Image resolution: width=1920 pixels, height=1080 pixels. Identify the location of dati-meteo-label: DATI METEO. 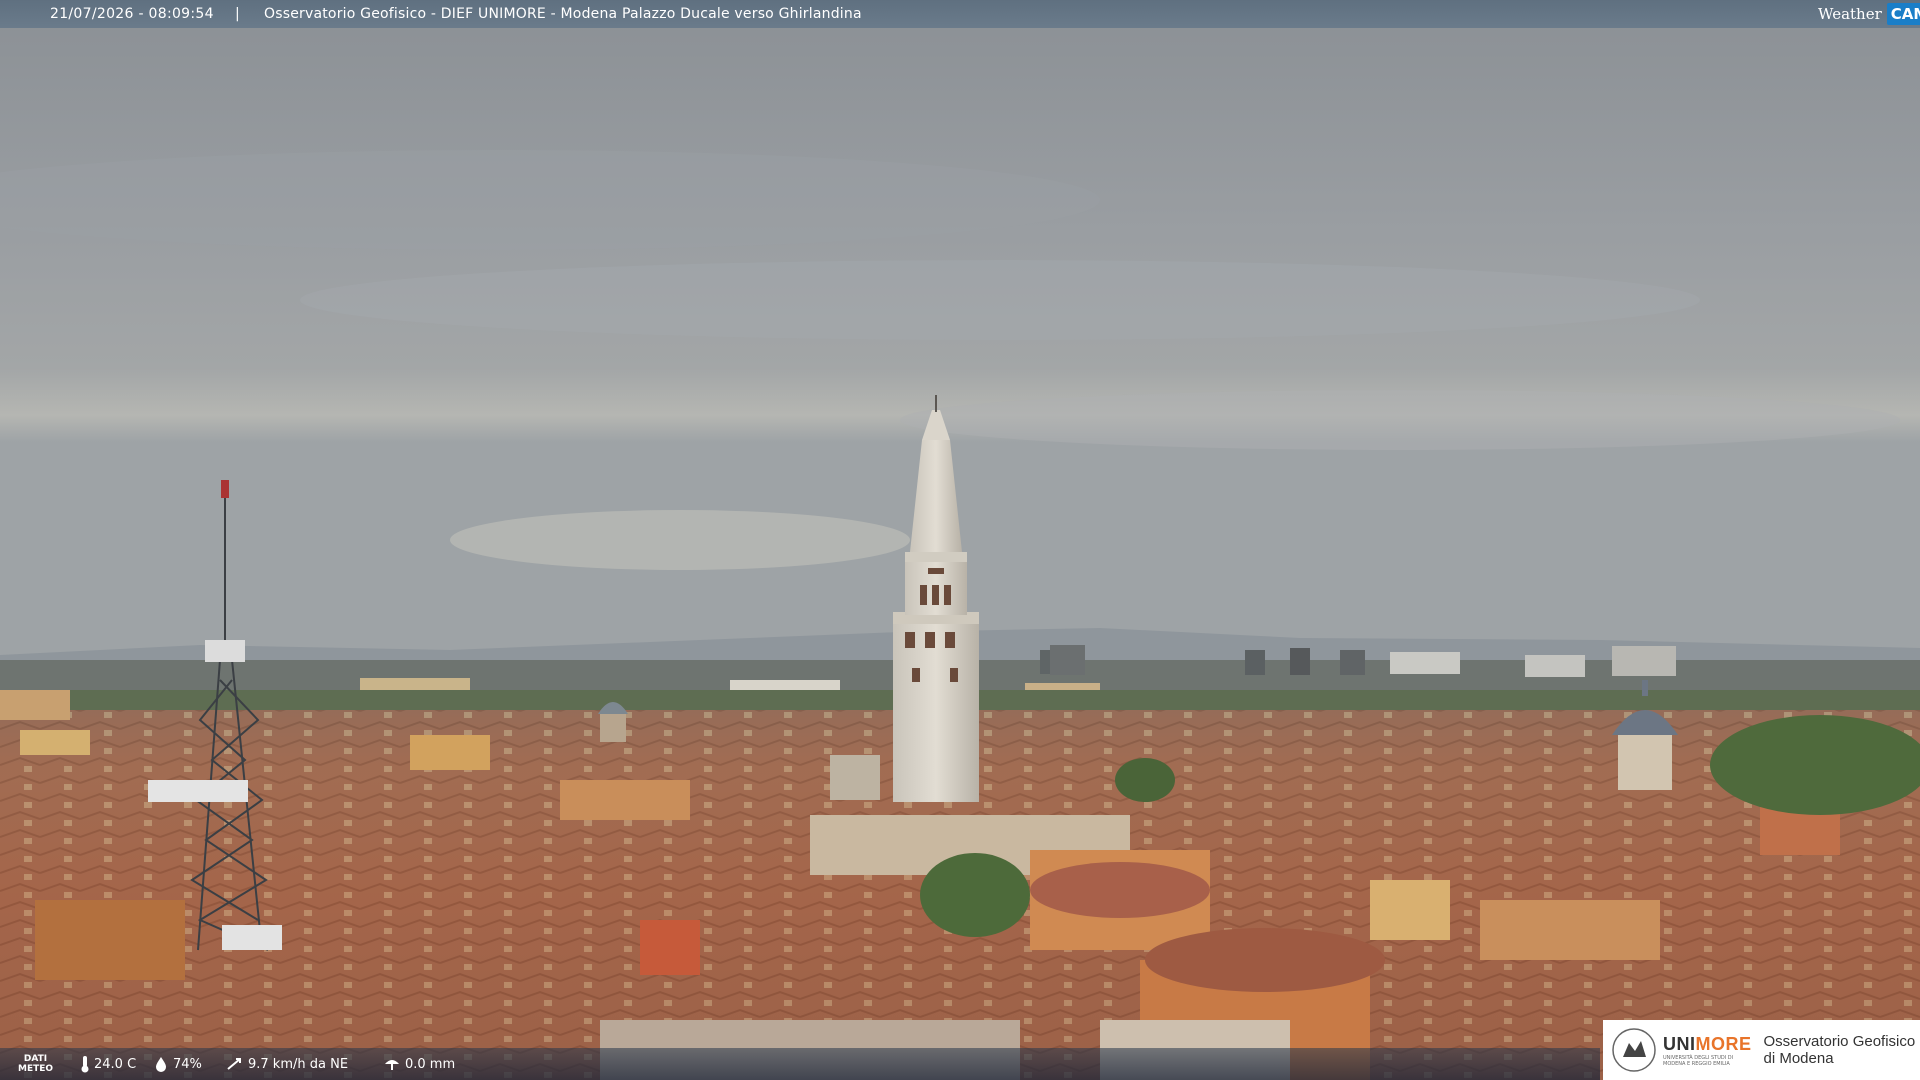
(35, 1064).